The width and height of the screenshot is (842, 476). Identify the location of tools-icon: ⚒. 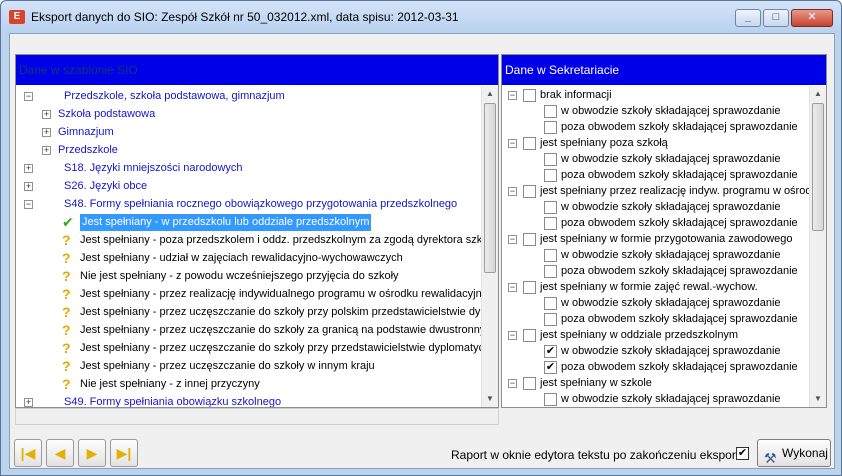
(770, 458).